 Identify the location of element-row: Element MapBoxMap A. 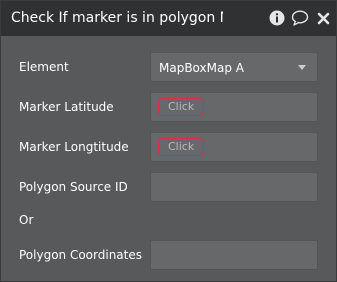
(168, 68).